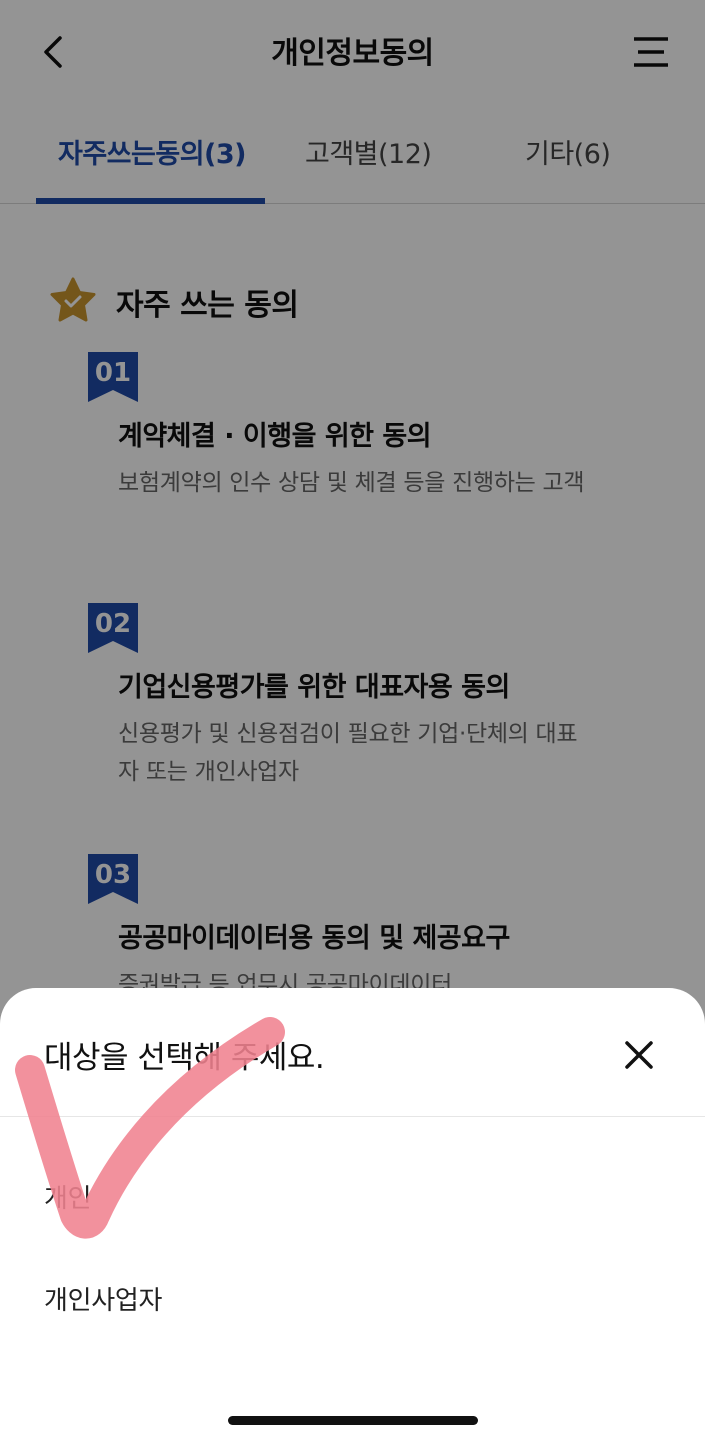  What do you see at coordinates (353, 1420) in the screenshot?
I see `home-indicator` at bounding box center [353, 1420].